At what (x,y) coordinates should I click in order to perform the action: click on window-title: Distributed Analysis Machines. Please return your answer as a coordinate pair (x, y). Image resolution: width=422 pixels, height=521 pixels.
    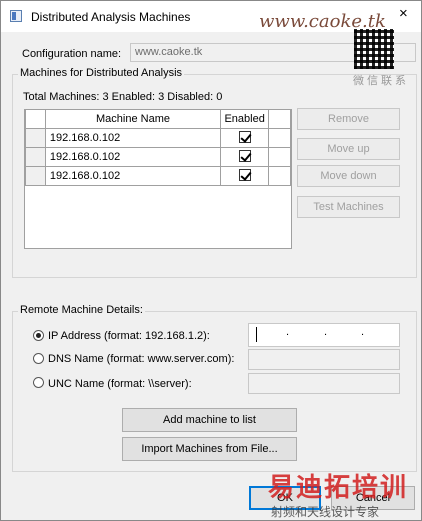
    Looking at the image, I should click on (111, 17).